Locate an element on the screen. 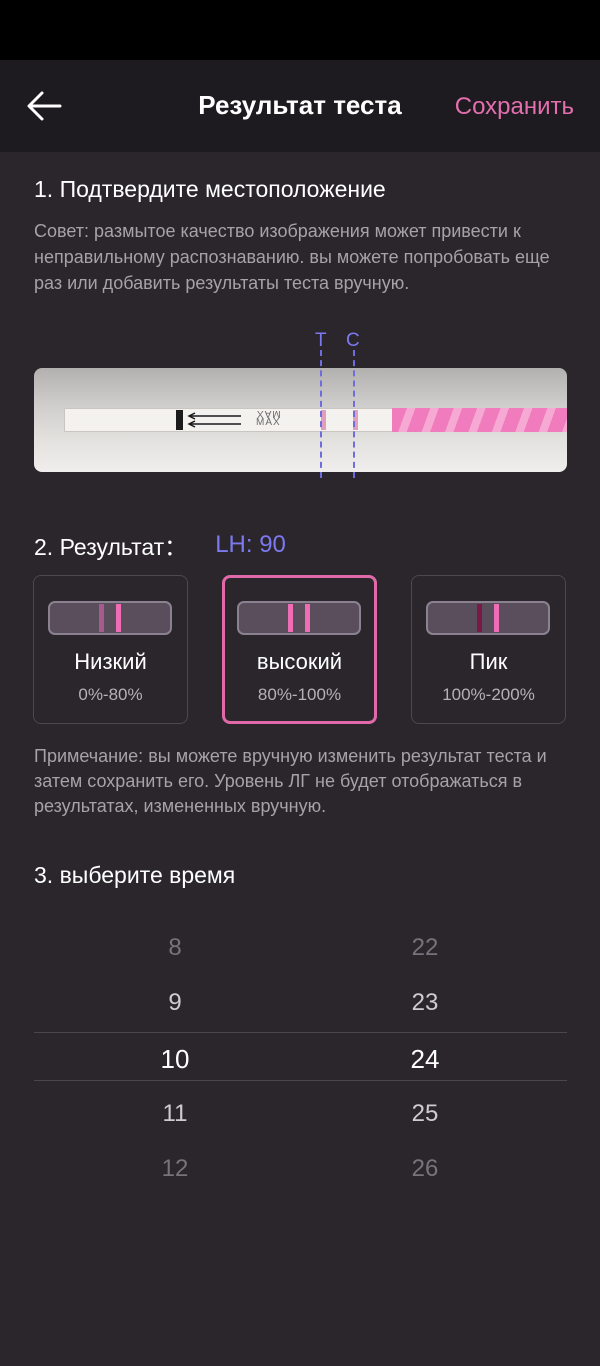 This screenshot has width=600, height=1366. option-low: Низкий 0%-80% is located at coordinates (110, 649).